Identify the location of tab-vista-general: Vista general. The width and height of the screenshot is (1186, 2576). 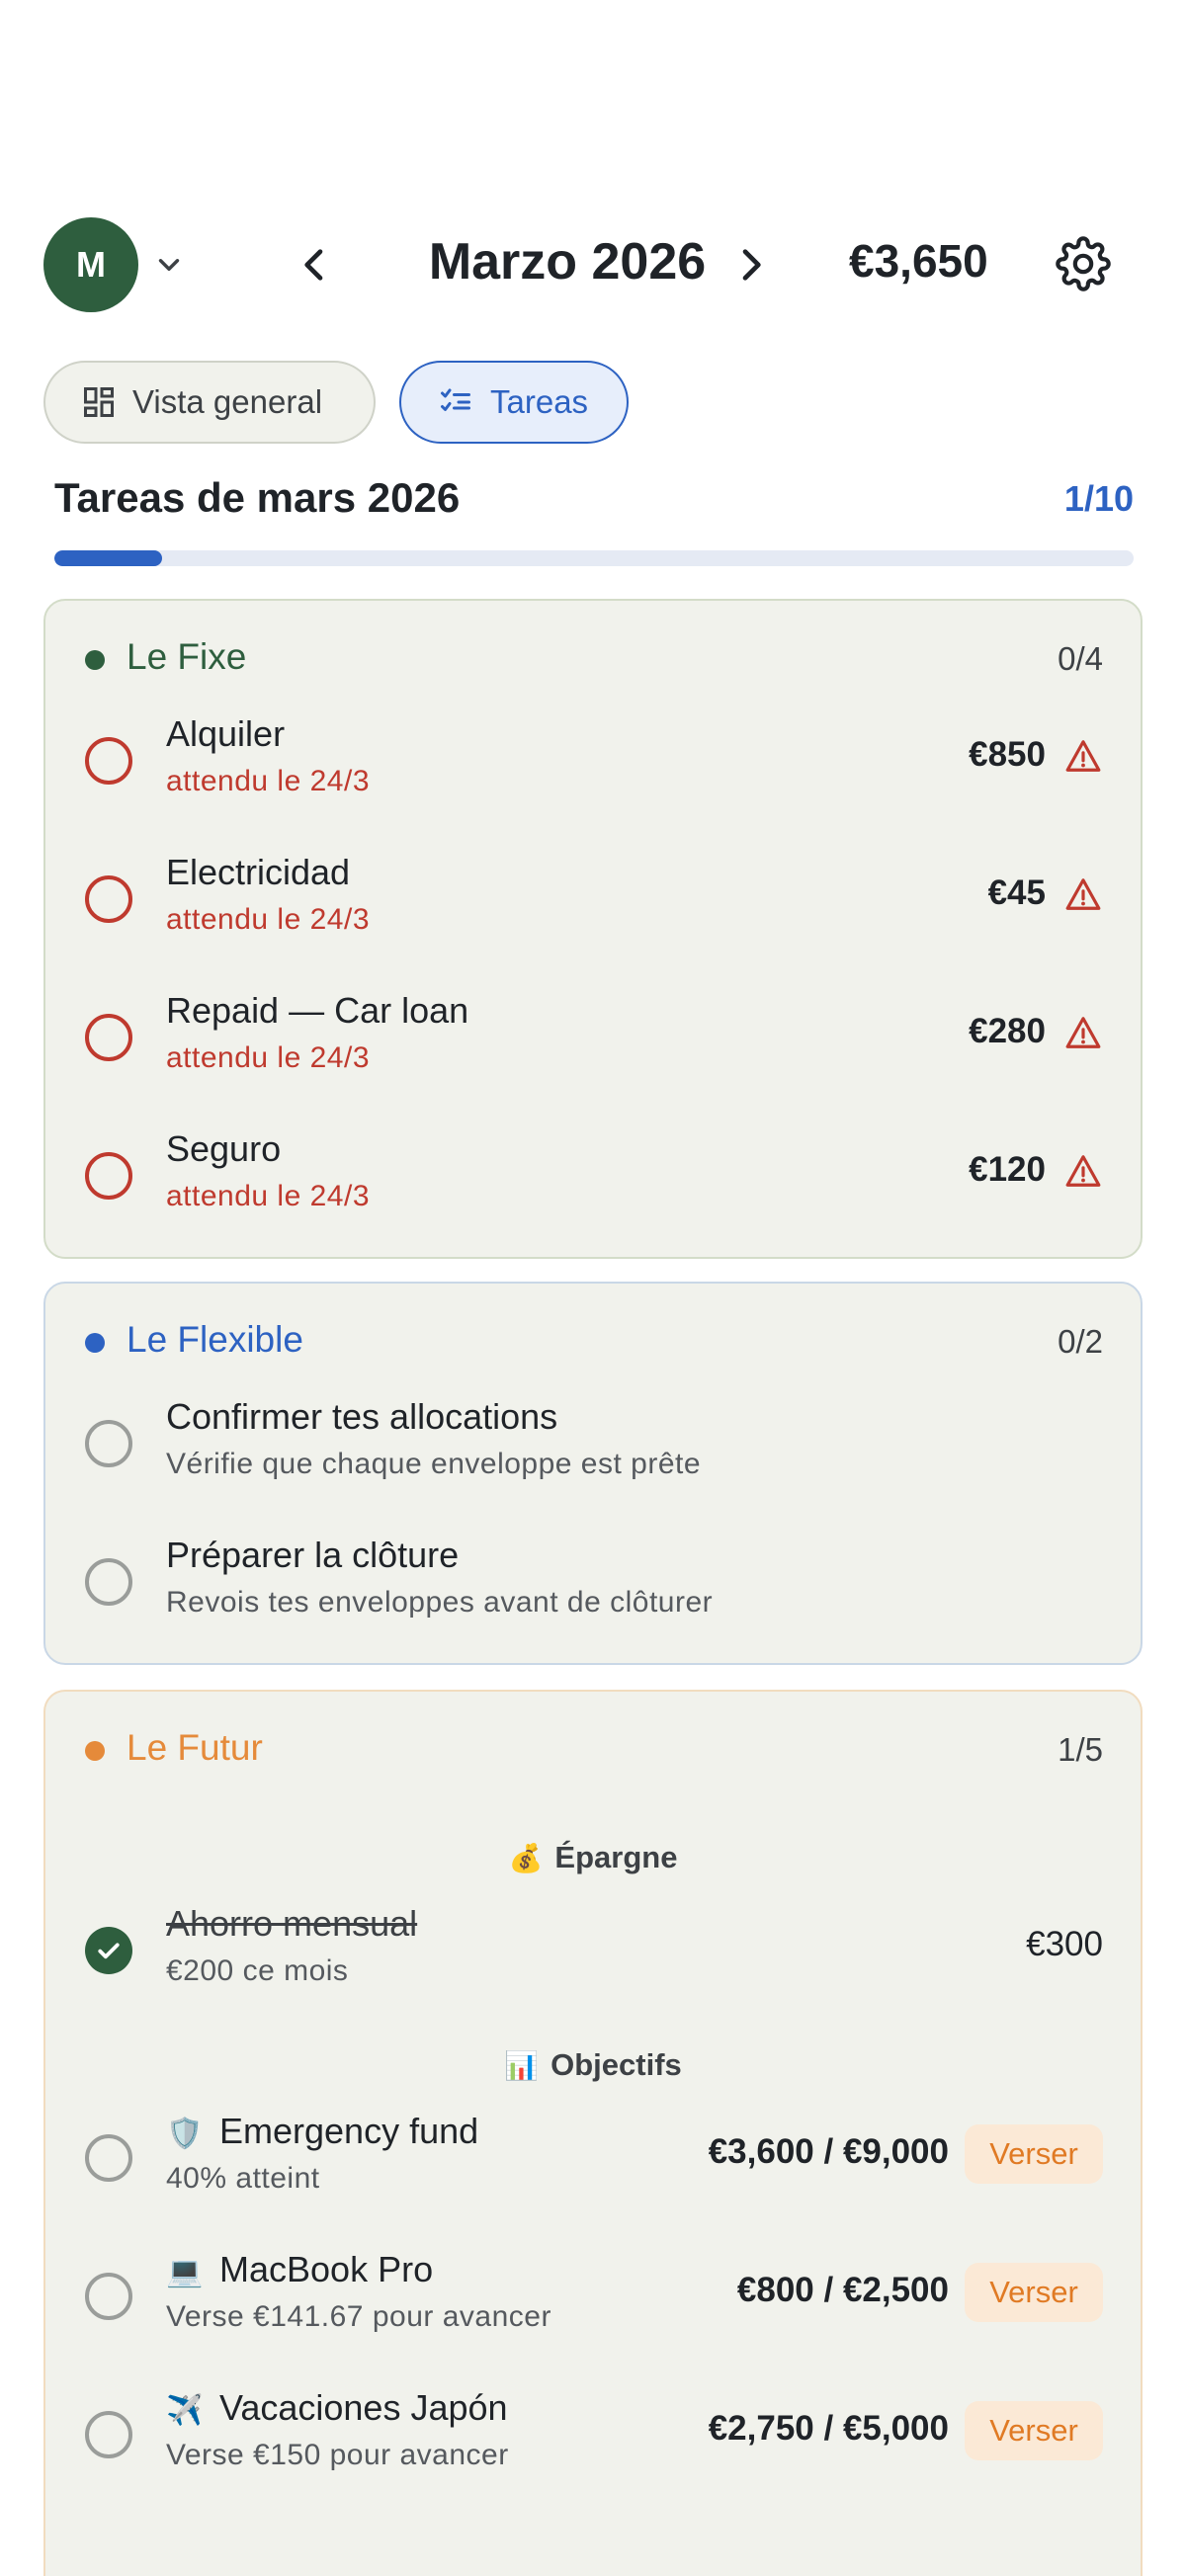
(209, 402).